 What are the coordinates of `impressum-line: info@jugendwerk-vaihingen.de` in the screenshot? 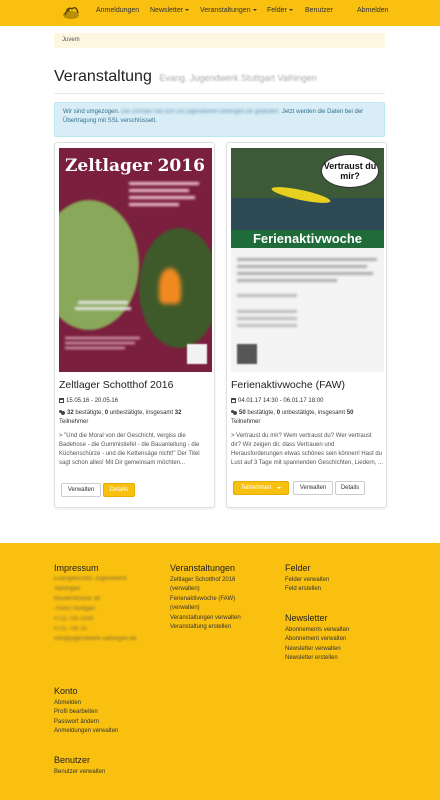 It's located at (95, 639).